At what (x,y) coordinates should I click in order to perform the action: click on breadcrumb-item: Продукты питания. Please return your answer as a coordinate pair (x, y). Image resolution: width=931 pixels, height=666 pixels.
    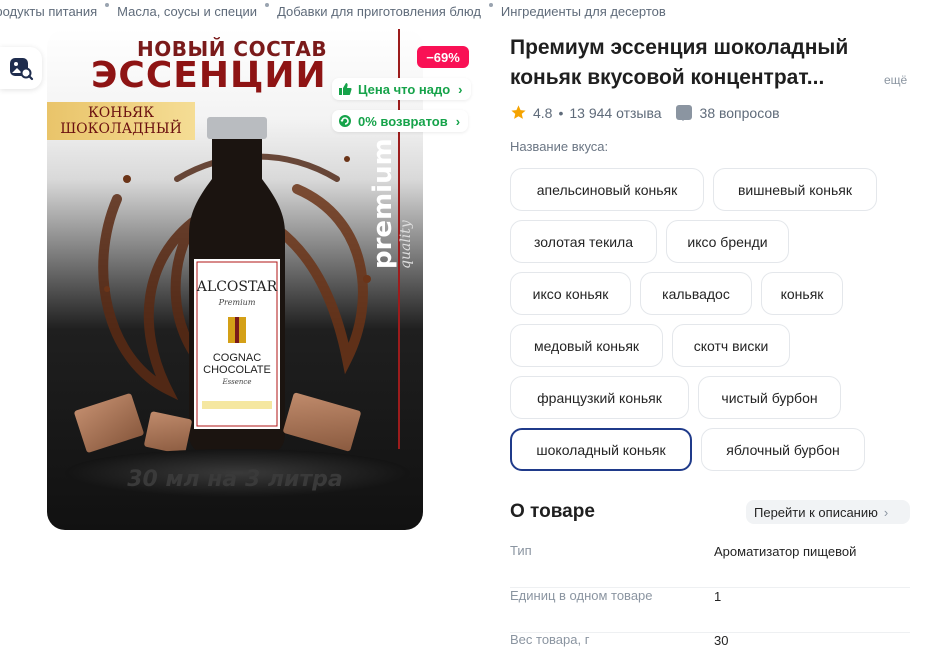
    Looking at the image, I should click on (48, 11).